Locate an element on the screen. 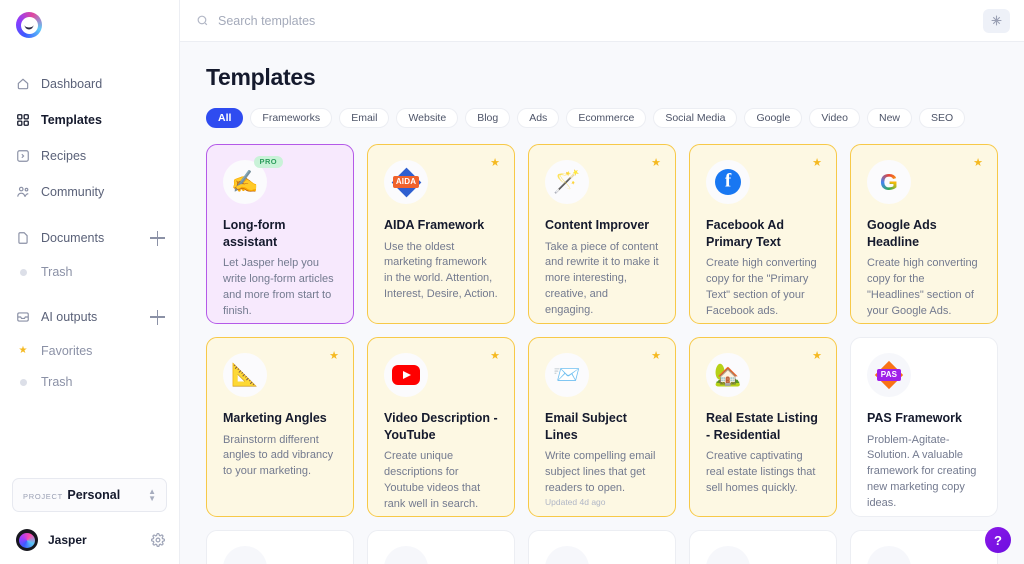  chevron-updown-icon: ▲ ▼ is located at coordinates (152, 495).